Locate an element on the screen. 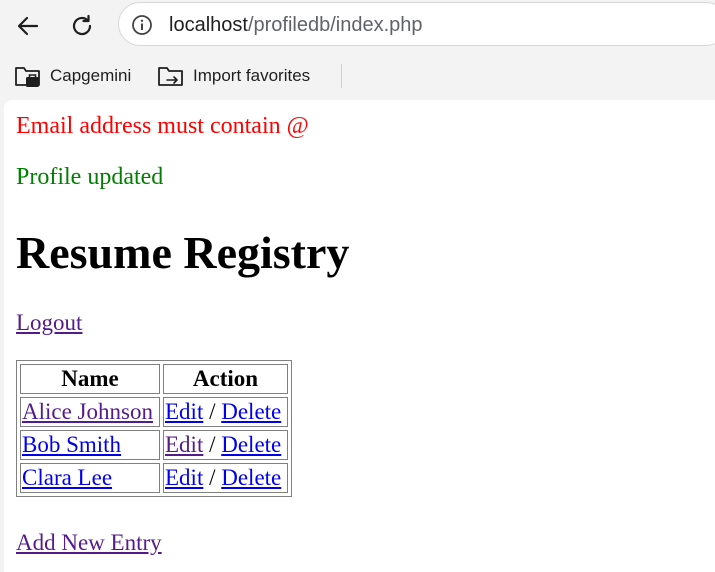 The image size is (715, 572). back-arrow-icon is located at coordinates (28, 26).